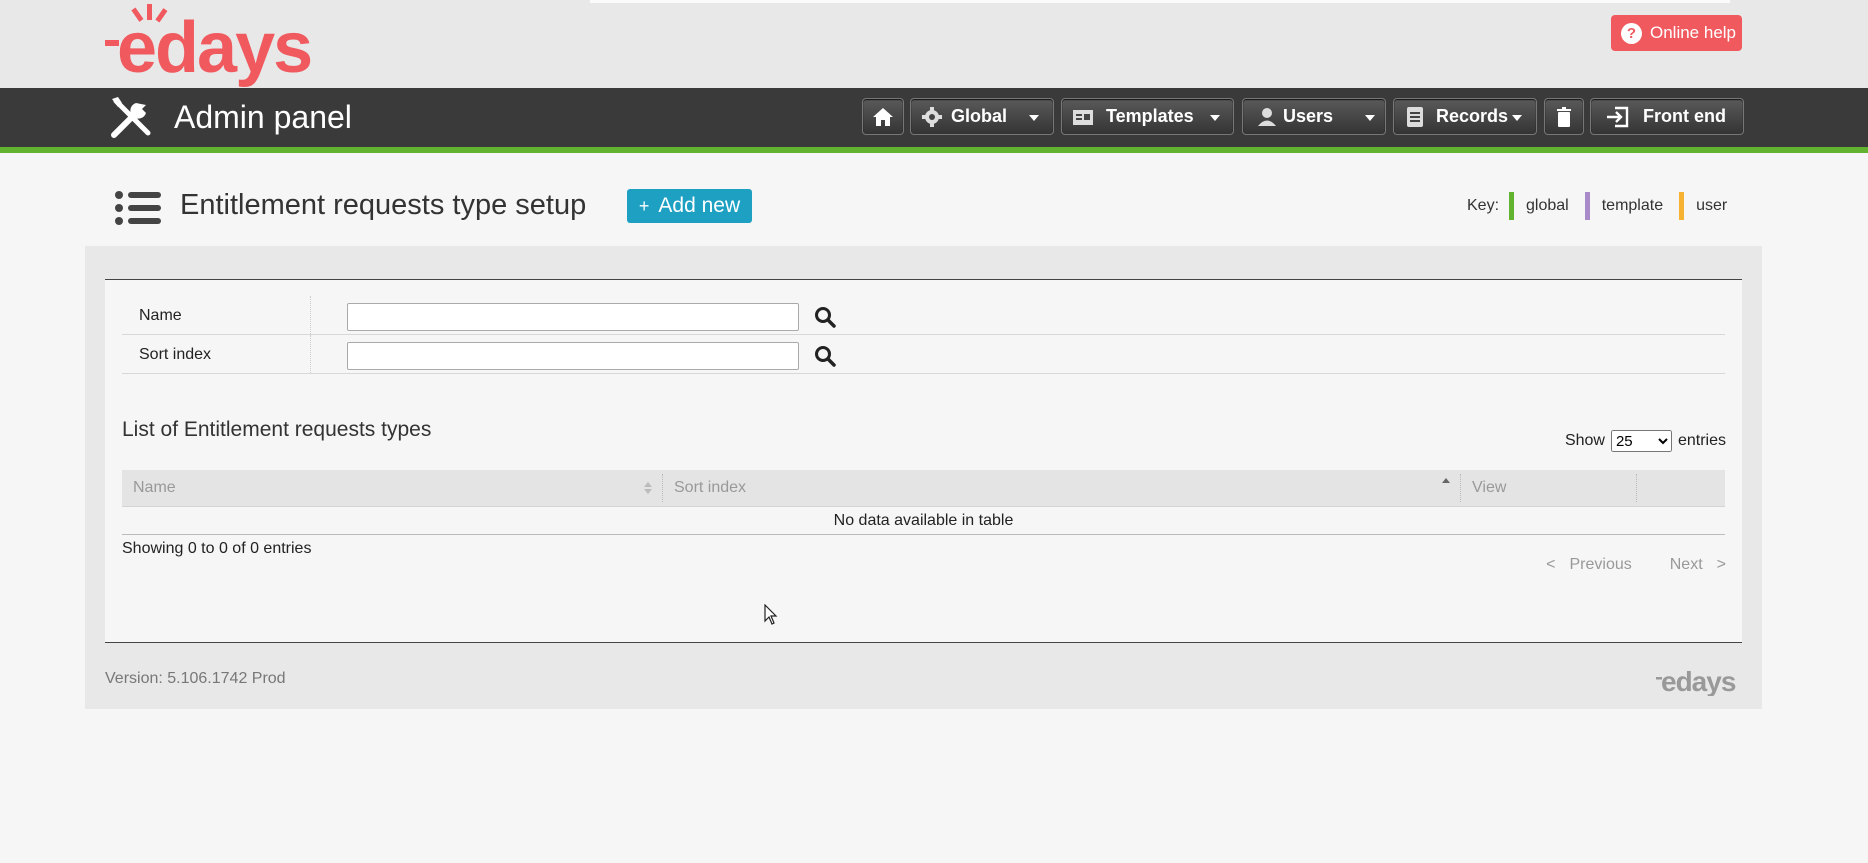 The width and height of the screenshot is (1868, 863). I want to click on add-new-button: + Add new, so click(689, 206).